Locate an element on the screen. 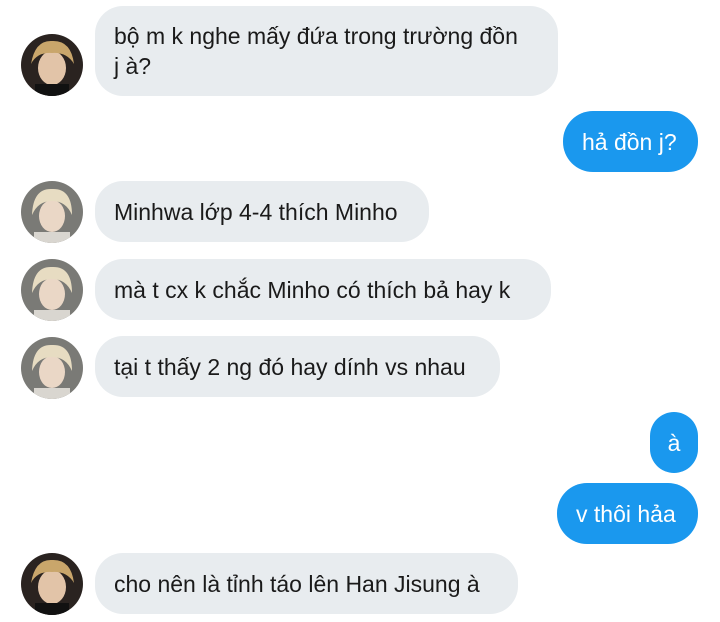  message-bubble-incoming: Minhwa lớp 4-4 thích Minho is located at coordinates (262, 211).